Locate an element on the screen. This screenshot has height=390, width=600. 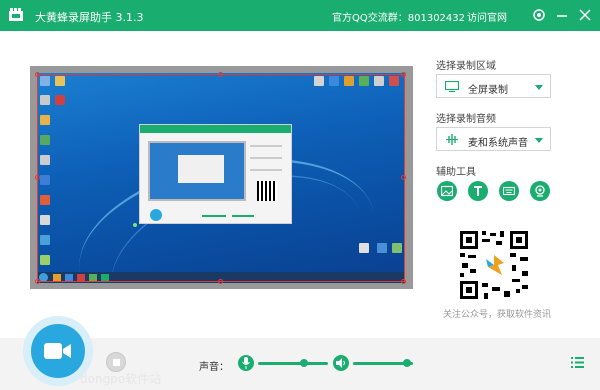
stop-icon is located at coordinates (116, 362).